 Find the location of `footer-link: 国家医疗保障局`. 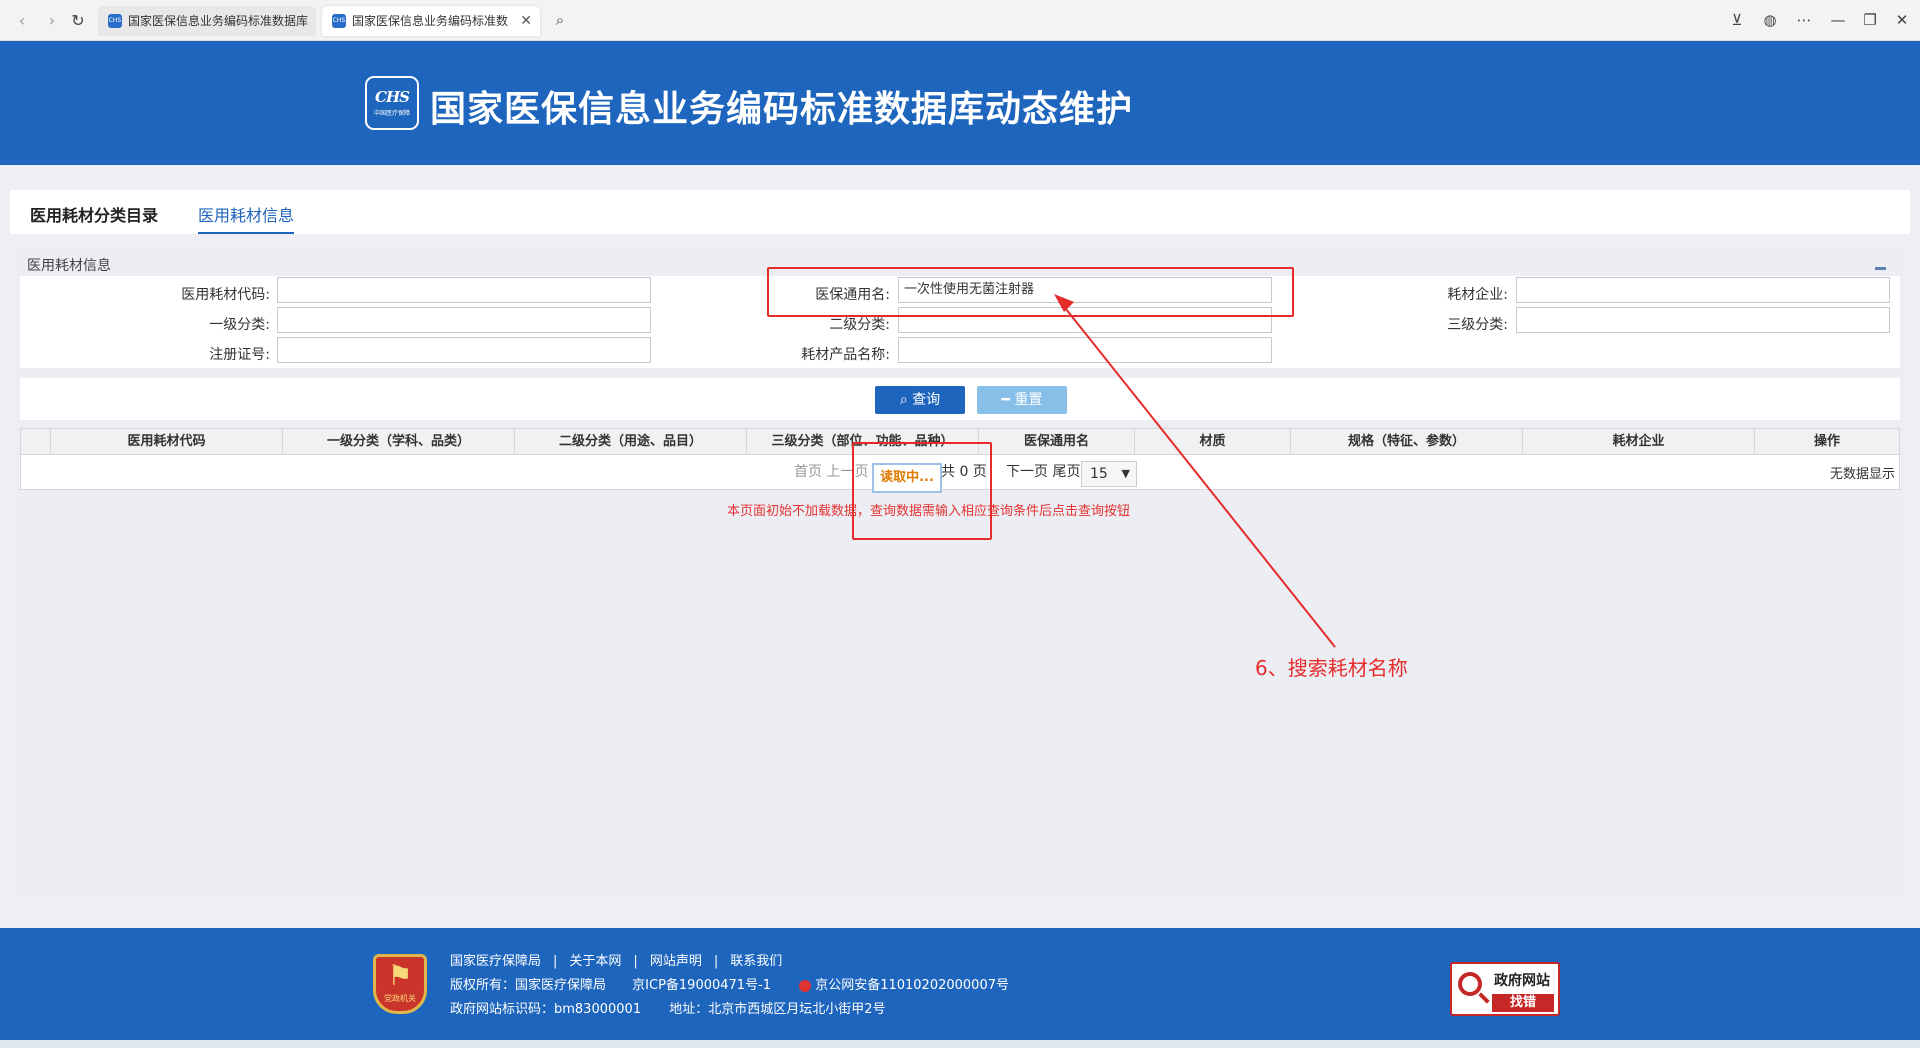

footer-link: 国家医疗保障局 is located at coordinates (495, 961).